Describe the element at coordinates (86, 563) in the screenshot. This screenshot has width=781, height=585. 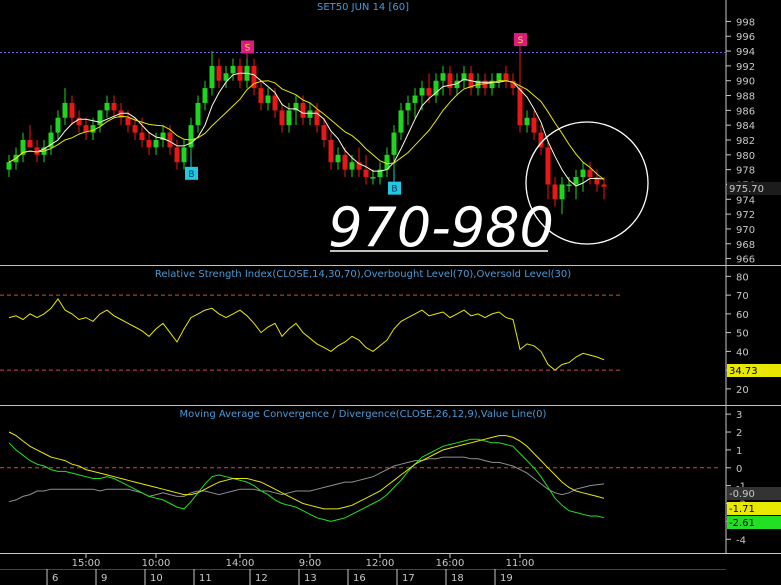
I see `time-tick-label: 15:00` at that location.